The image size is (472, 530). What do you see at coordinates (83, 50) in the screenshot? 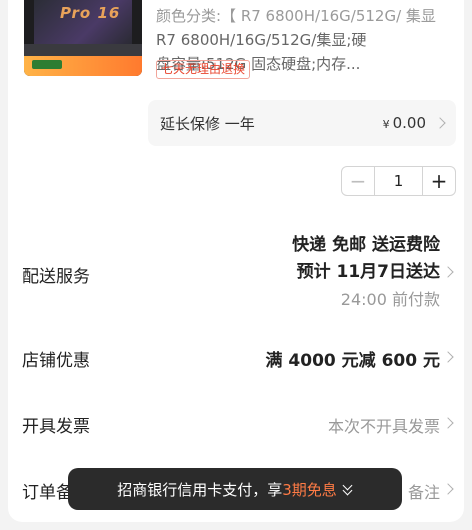
I see `laptop-base` at bounding box center [83, 50].